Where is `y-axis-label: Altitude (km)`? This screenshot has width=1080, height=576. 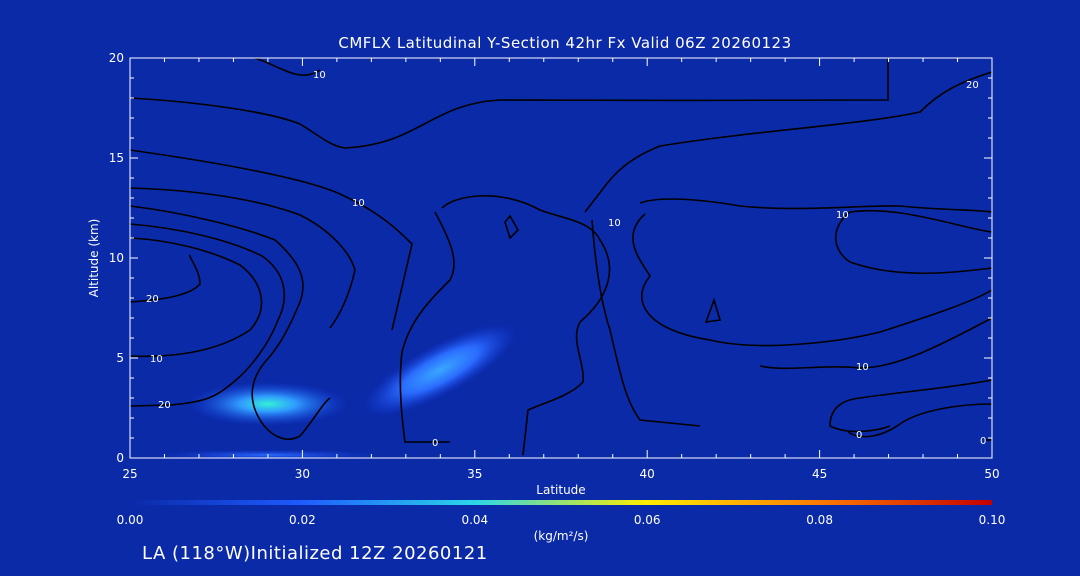
y-axis-label: Altitude (km) is located at coordinates (94, 258).